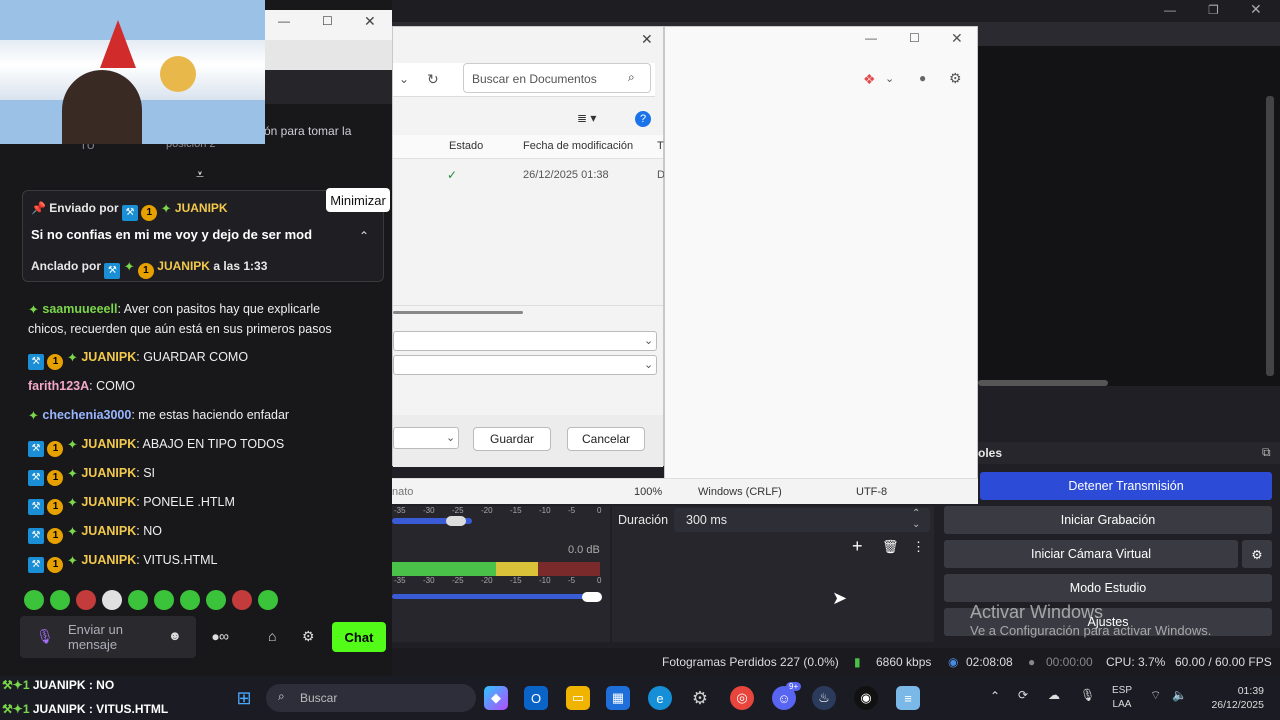 The width and height of the screenshot is (1280, 720). I want to click on pinned-anchorer: JUANIPK, so click(183, 266).